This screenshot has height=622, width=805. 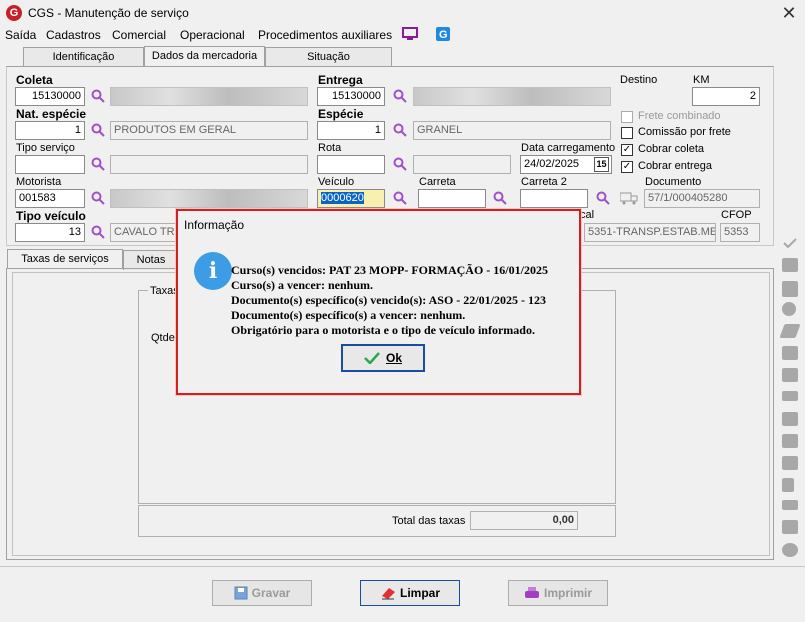 I want to click on tipo-servico-input, so click(x=50, y=164).